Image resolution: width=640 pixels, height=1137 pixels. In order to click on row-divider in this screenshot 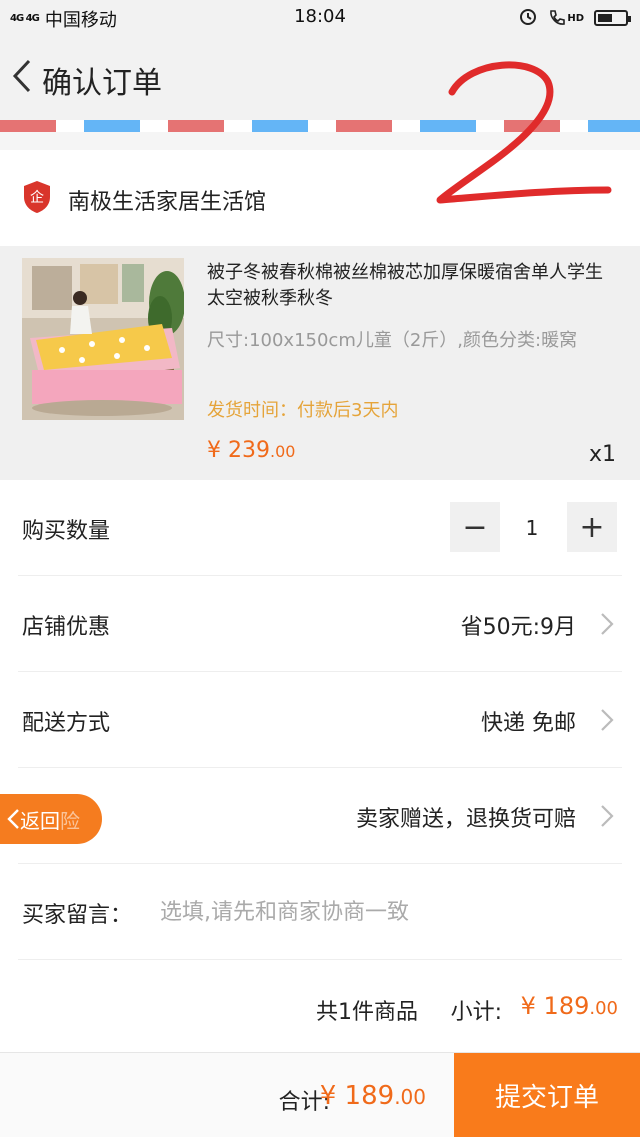, I will do `click(320, 959)`.